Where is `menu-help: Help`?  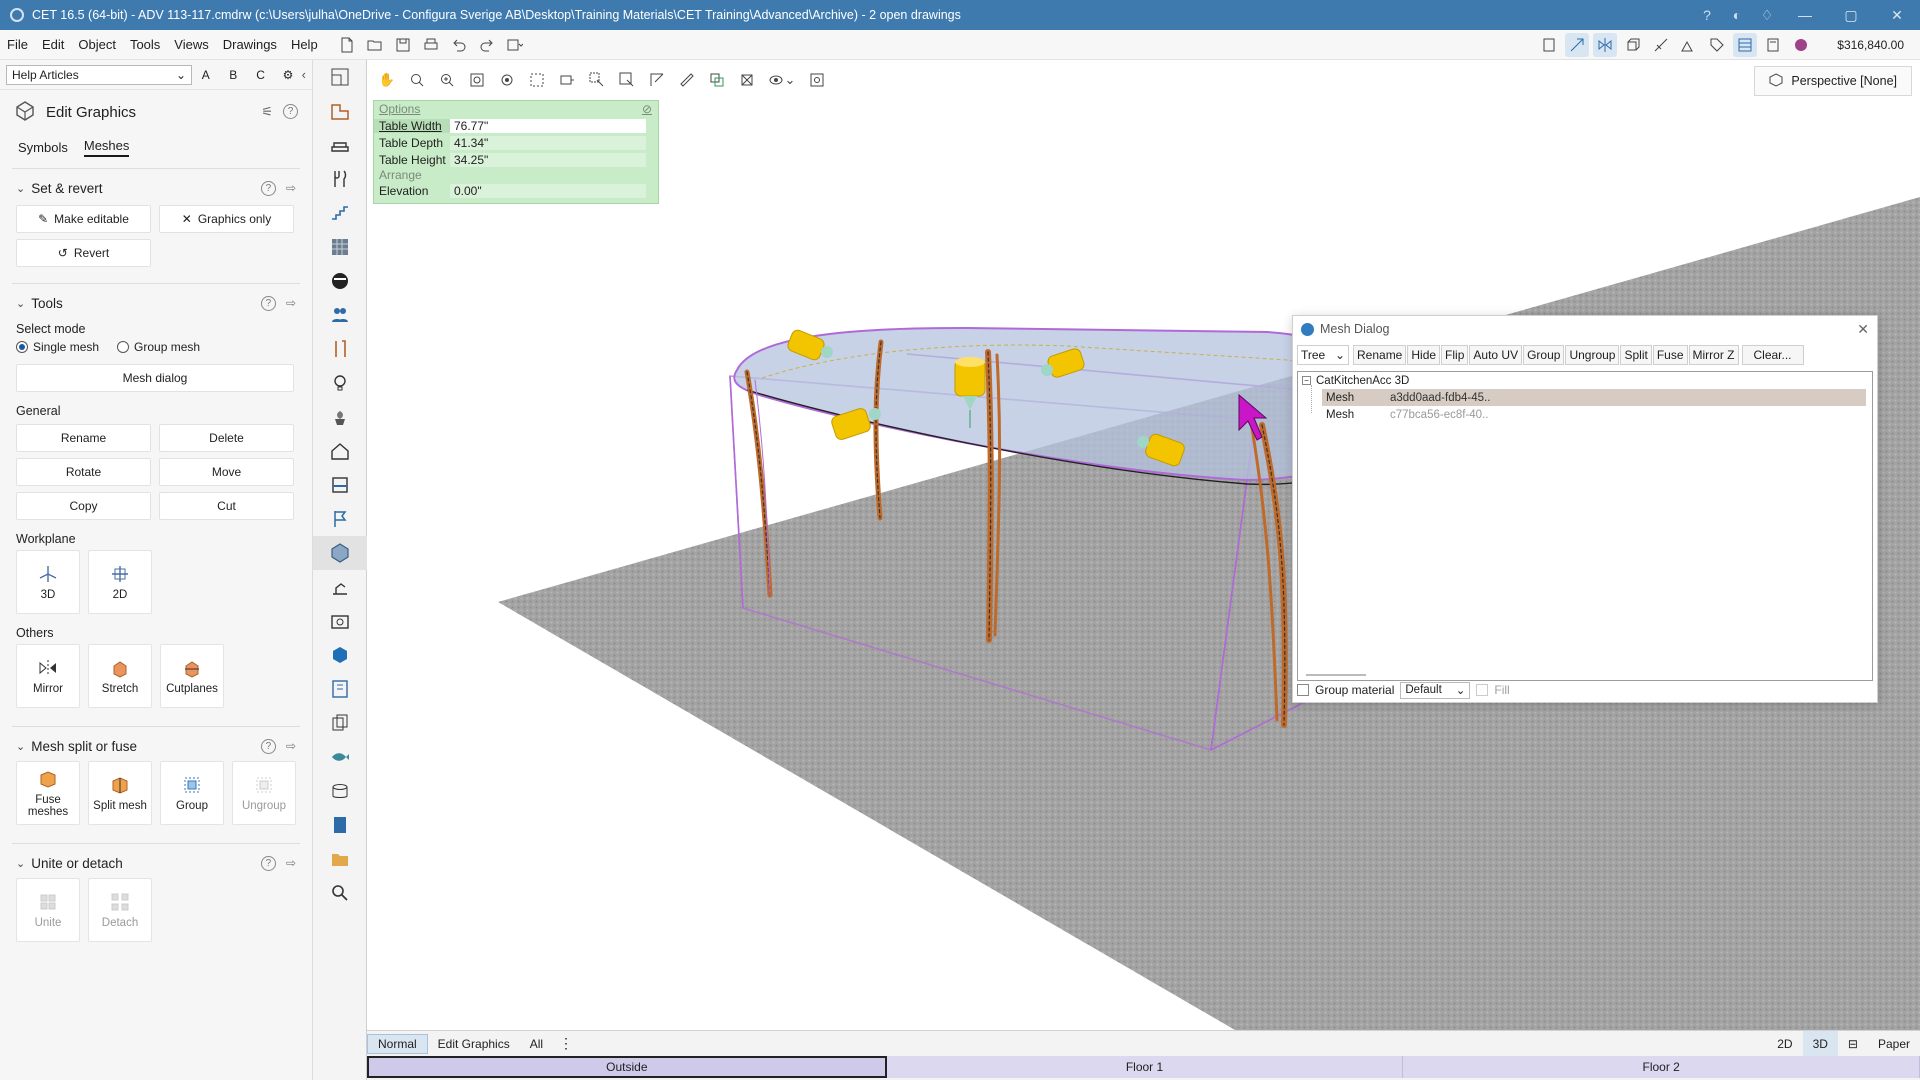 menu-help: Help is located at coordinates (304, 44).